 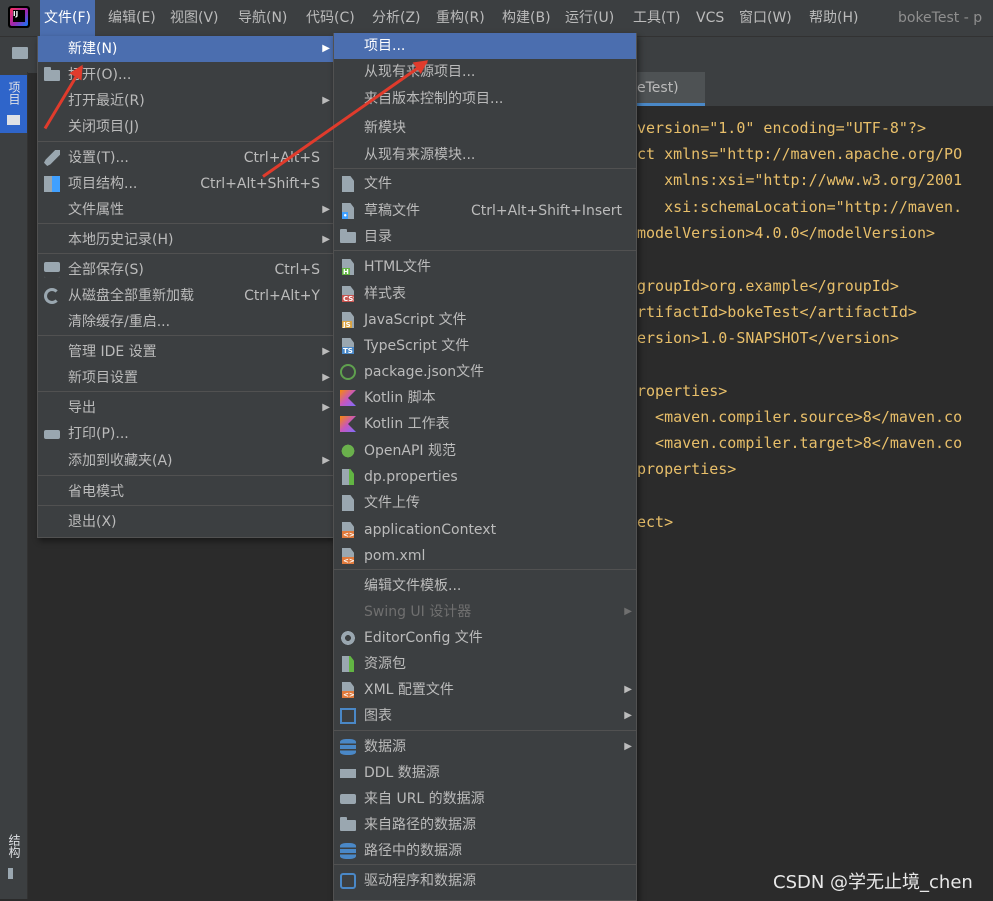 I want to click on window-title: bokeTest - p, so click(x=940, y=18).